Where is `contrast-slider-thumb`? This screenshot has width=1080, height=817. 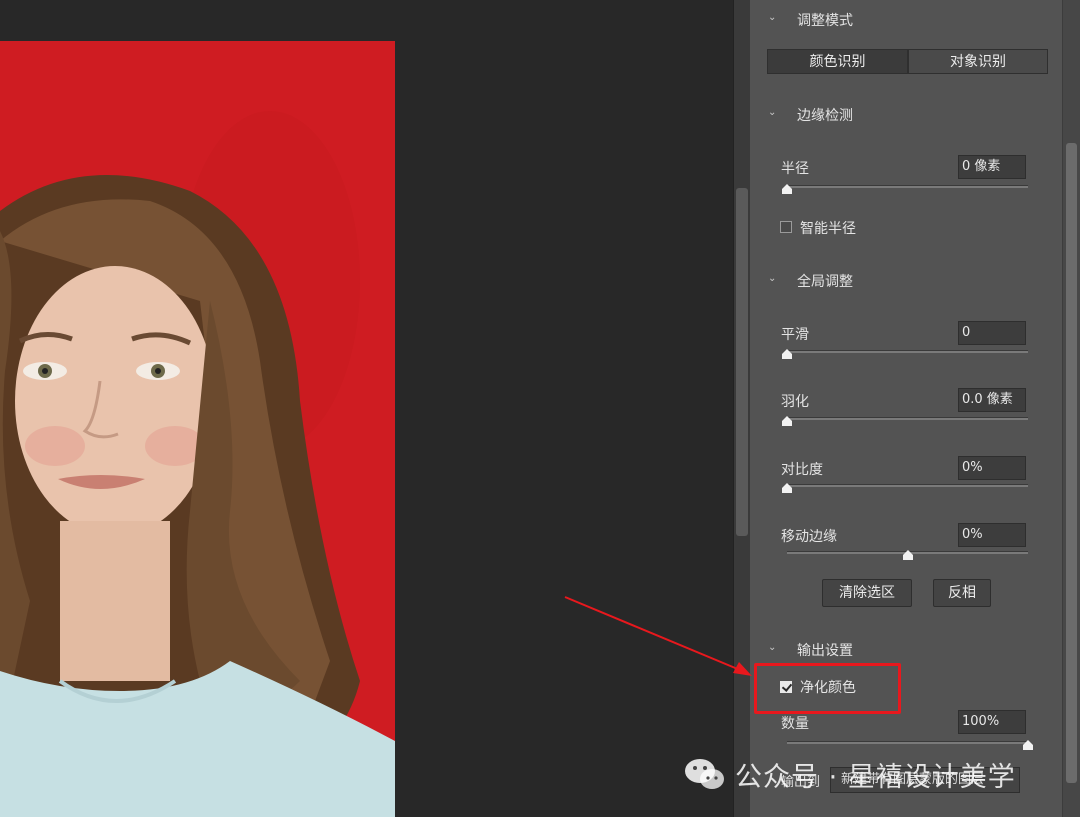
contrast-slider-thumb is located at coordinates (787, 488).